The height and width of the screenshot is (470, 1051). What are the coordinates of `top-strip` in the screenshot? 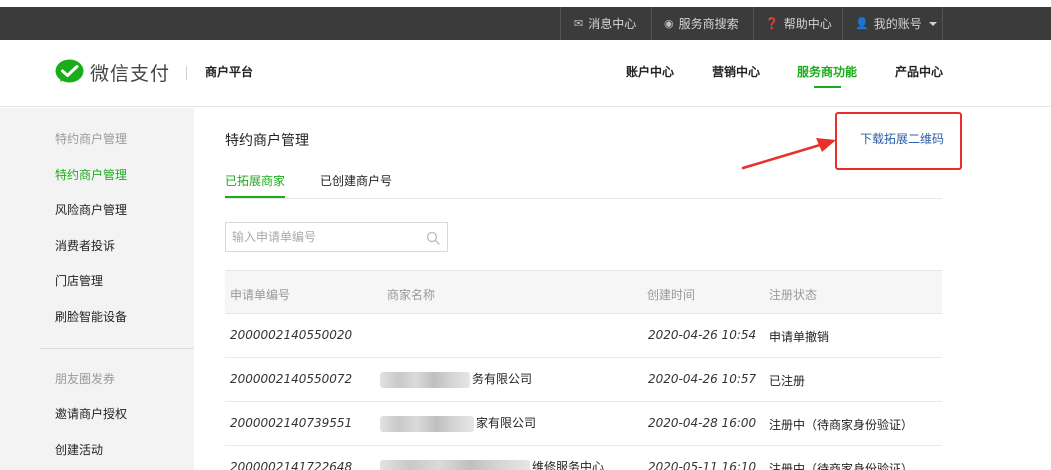 It's located at (525, 3).